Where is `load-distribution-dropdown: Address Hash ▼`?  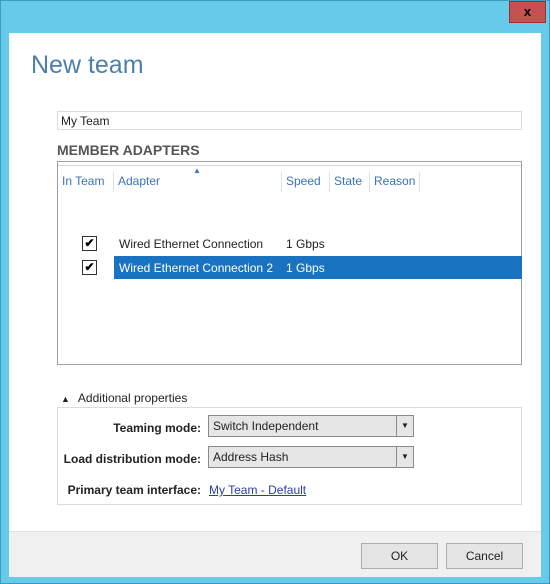 load-distribution-dropdown: Address Hash ▼ is located at coordinates (311, 457).